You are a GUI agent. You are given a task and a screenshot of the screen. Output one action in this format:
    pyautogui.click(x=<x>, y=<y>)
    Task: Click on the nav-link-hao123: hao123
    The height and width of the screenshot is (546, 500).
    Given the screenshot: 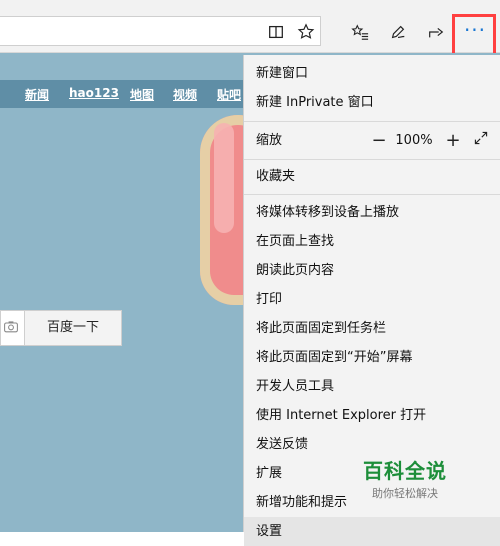 What is the action you would take?
    pyautogui.click(x=94, y=93)
    